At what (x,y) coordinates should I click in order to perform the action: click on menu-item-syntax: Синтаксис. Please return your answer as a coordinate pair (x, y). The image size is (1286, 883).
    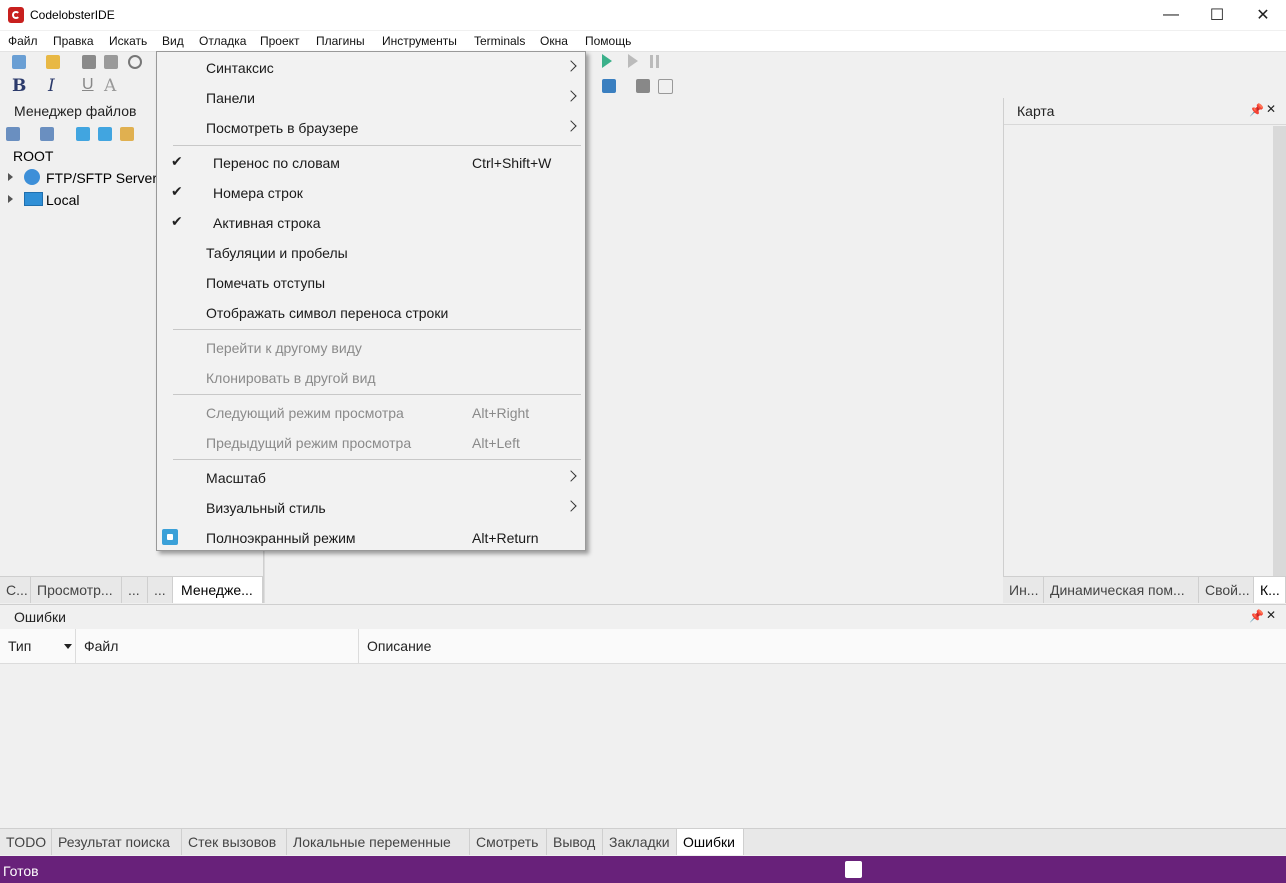
    Looking at the image, I should click on (371, 68).